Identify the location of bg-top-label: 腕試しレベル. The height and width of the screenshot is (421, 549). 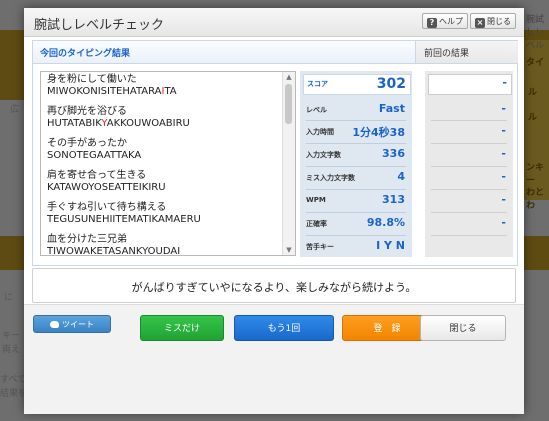
(535, 33).